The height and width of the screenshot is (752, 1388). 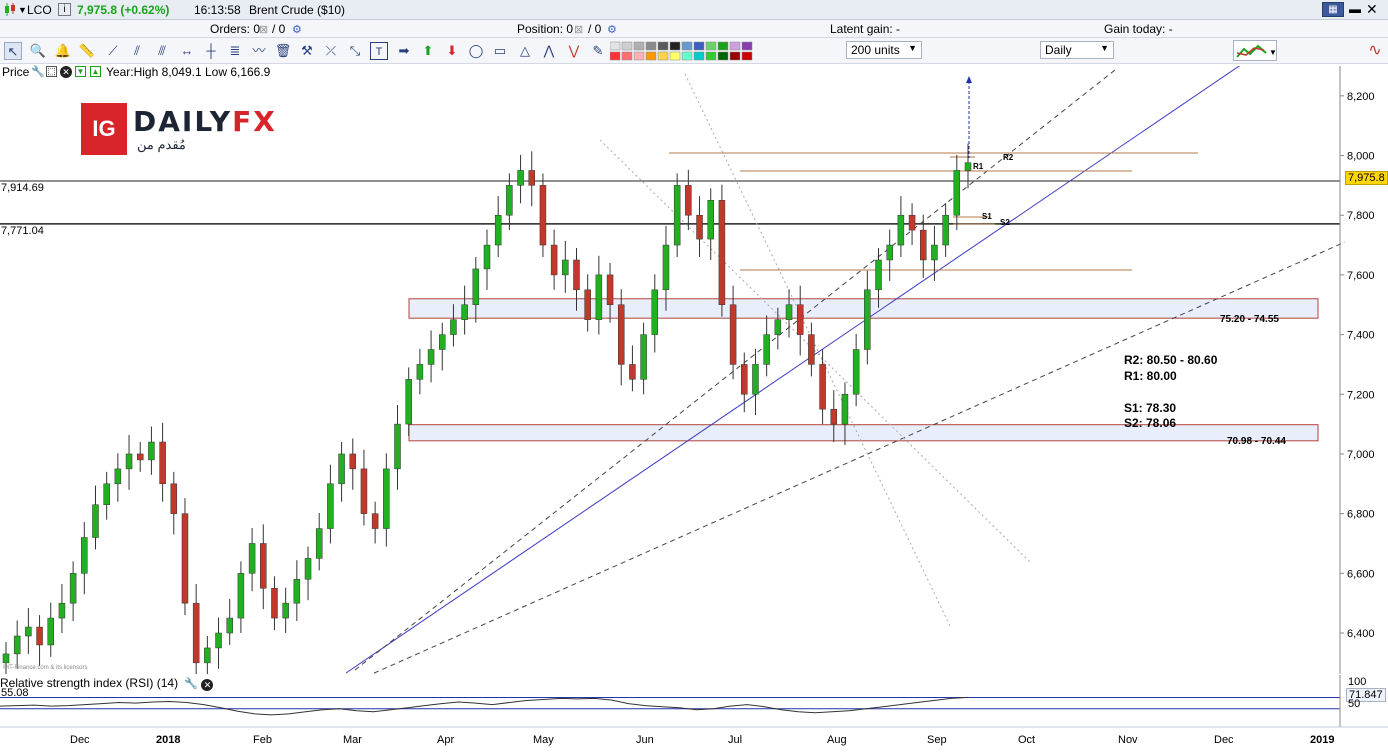 What do you see at coordinates (612, 29) in the screenshot?
I see `position-settings-icon: ⚙` at bounding box center [612, 29].